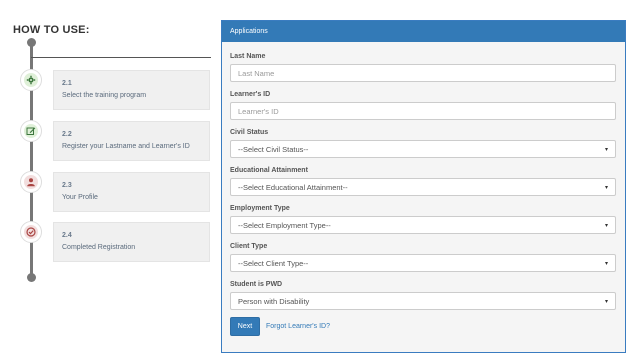  What do you see at coordinates (245, 326) in the screenshot?
I see `next-button: Next` at bounding box center [245, 326].